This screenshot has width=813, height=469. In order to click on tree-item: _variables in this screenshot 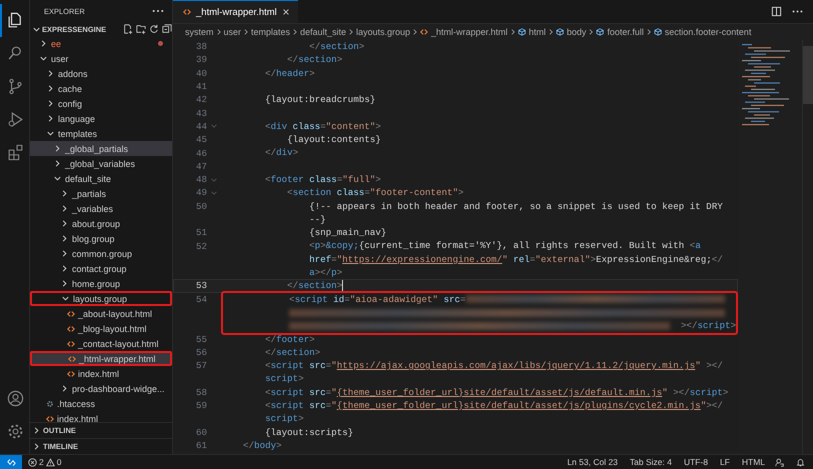, I will do `click(101, 208)`.